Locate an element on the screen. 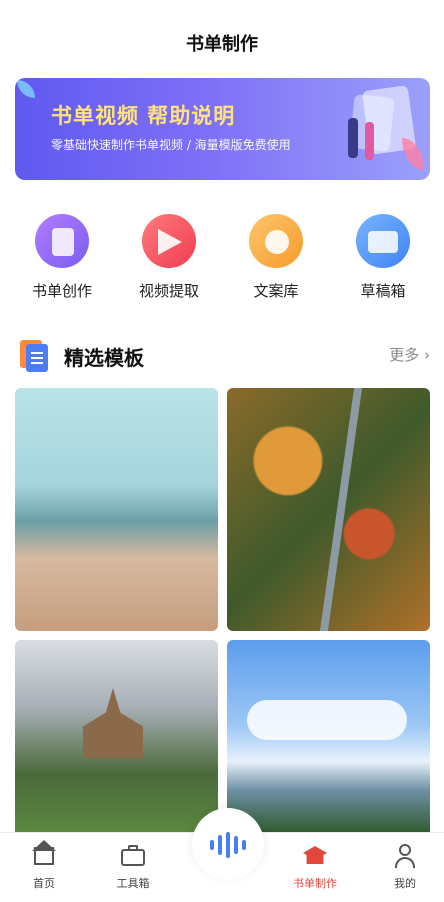  tab-home: 首页 is located at coordinates (44, 865).